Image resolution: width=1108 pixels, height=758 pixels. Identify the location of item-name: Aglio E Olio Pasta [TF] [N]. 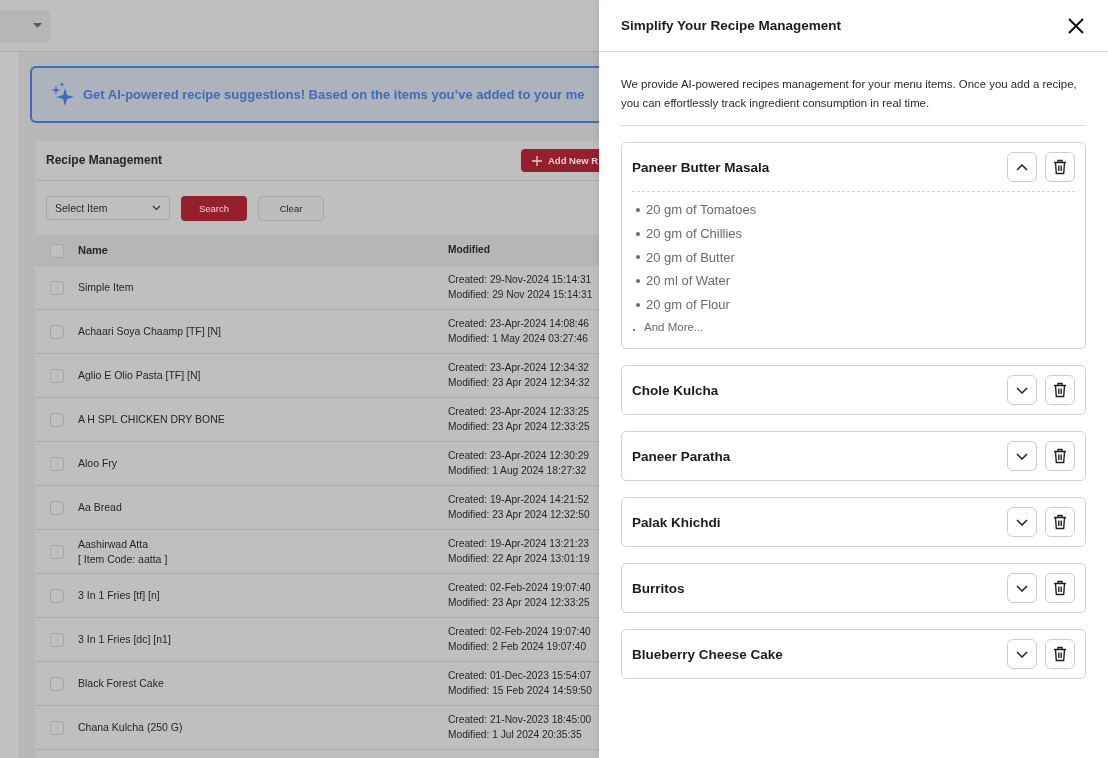
(140, 375).